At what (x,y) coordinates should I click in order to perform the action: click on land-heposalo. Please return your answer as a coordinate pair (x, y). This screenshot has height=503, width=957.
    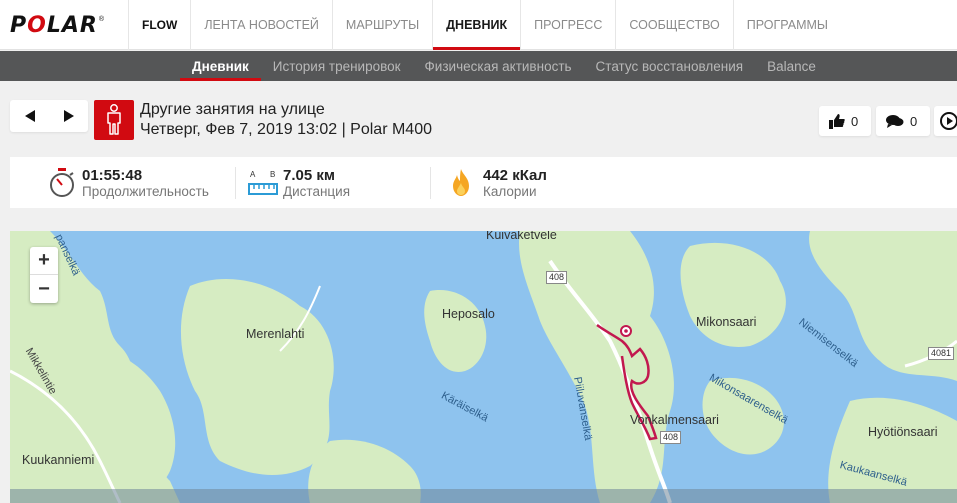
    Looking at the image, I should click on (455, 331).